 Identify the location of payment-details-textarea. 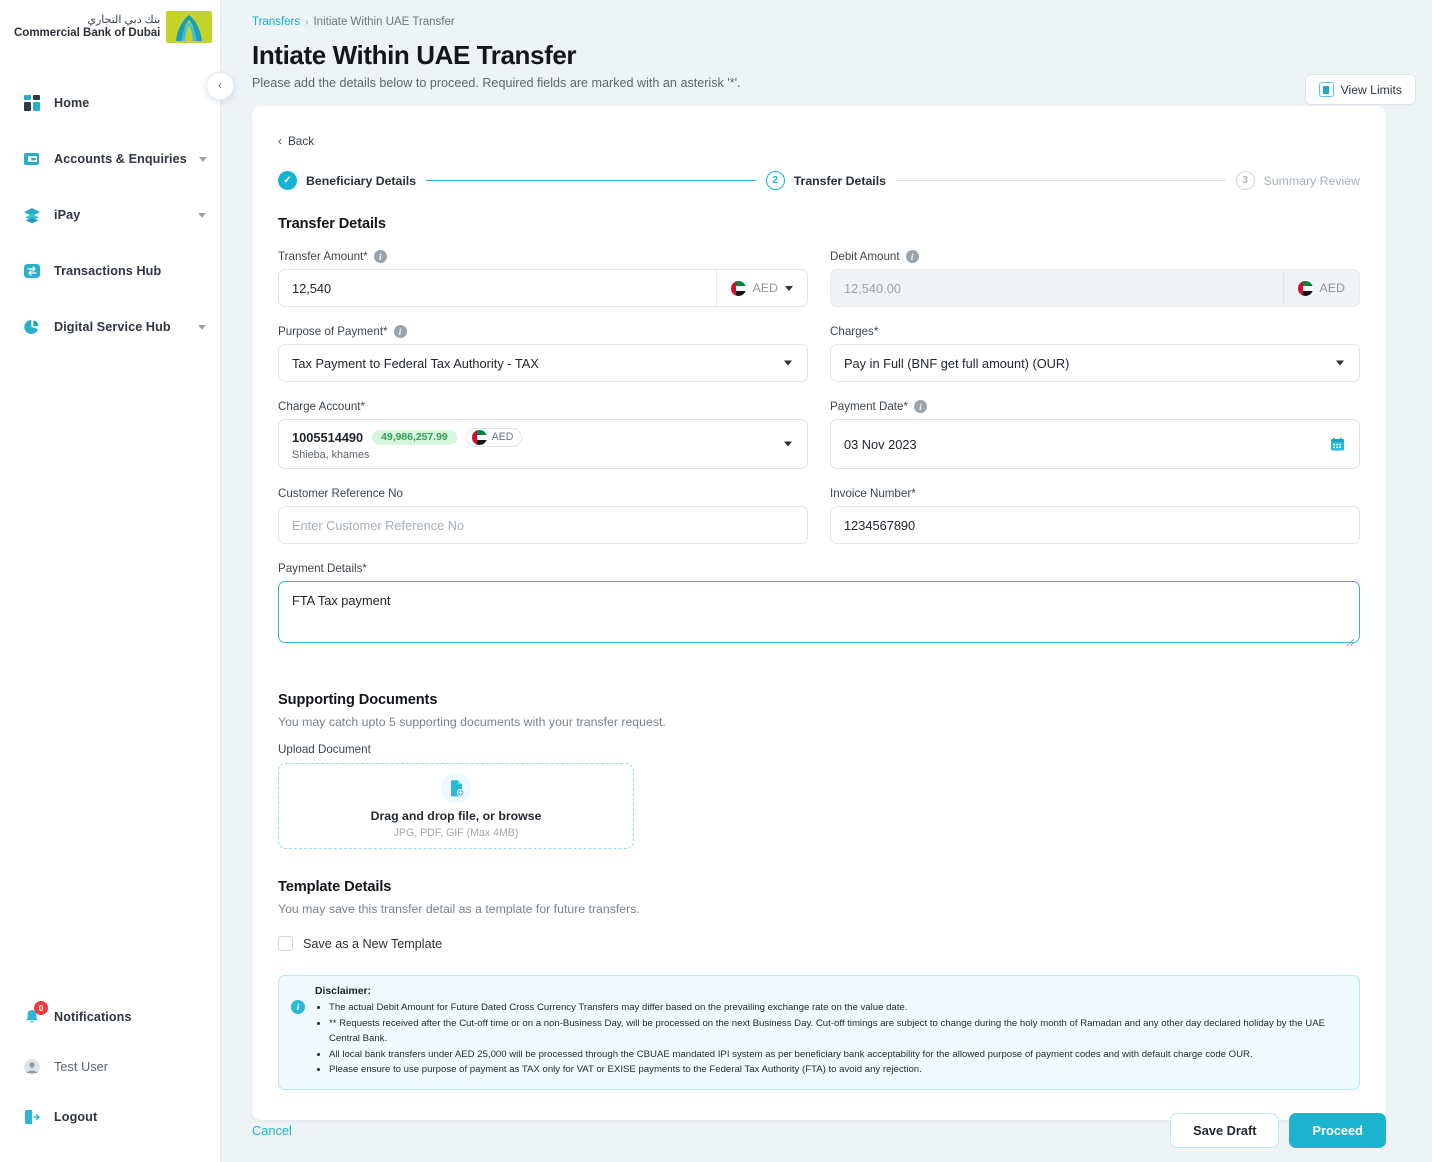
(819, 612).